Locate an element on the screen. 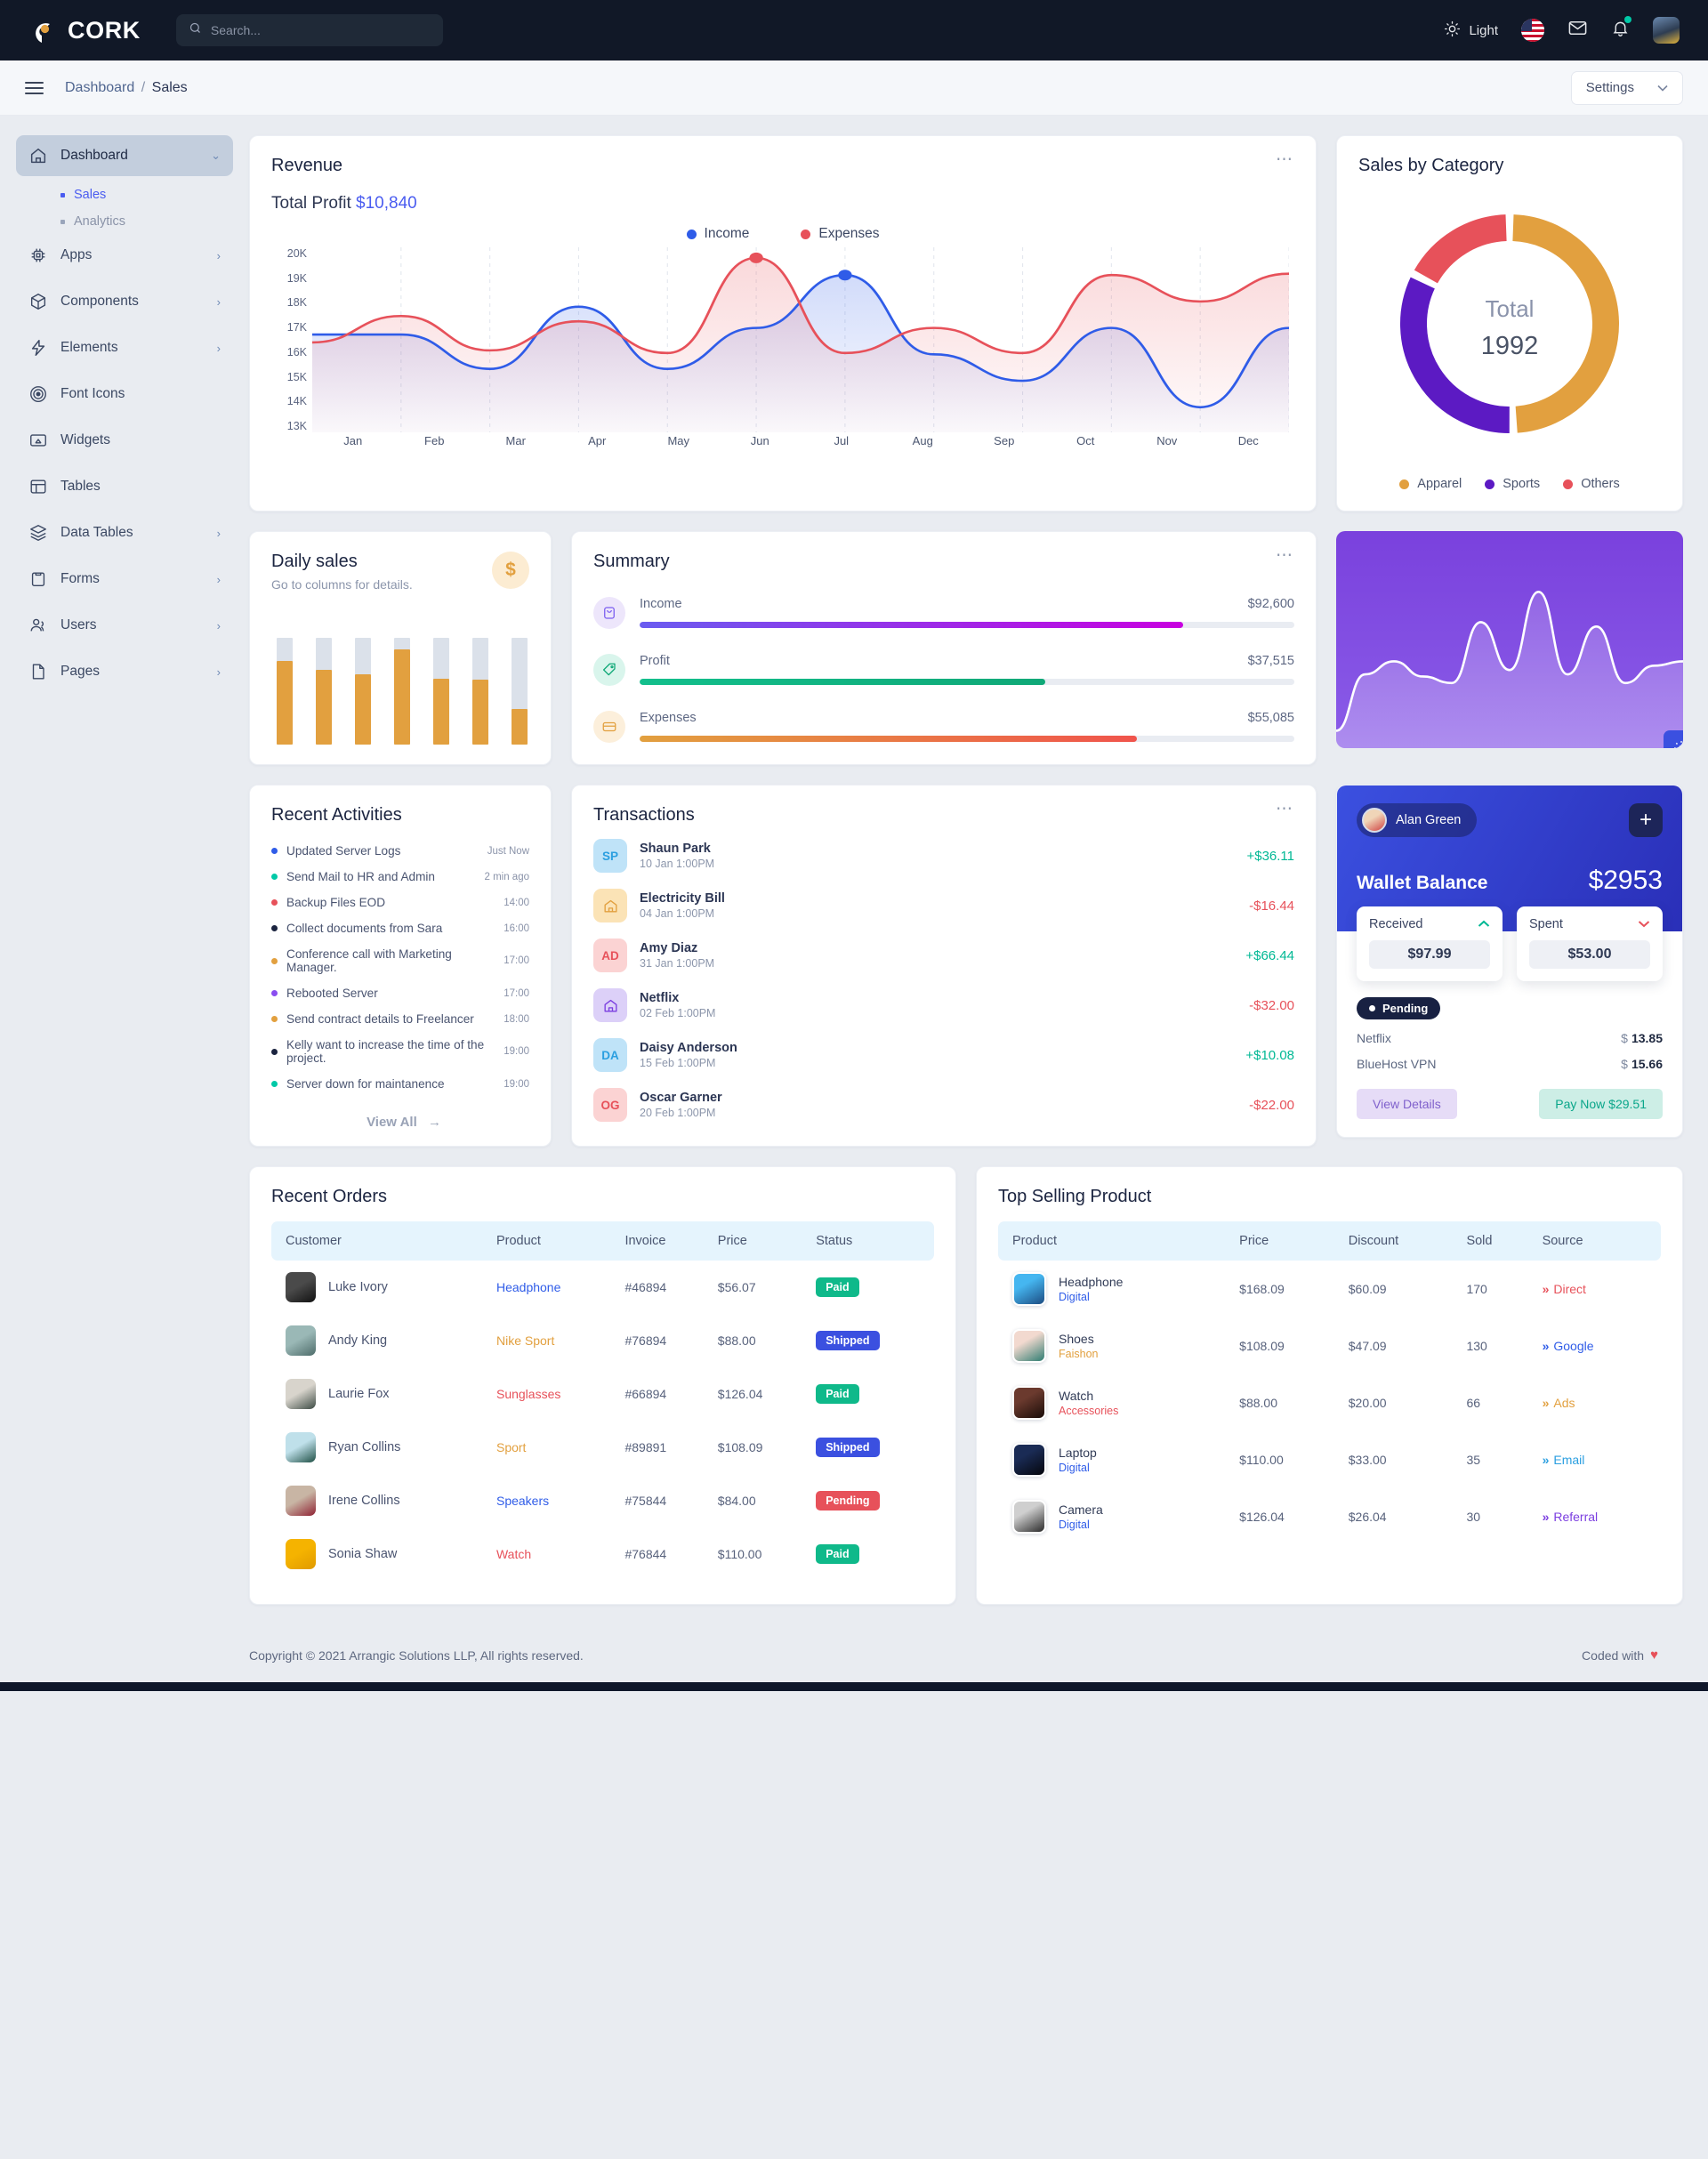  sidebar-item-analytics: Analytics is located at coordinates (124, 221).